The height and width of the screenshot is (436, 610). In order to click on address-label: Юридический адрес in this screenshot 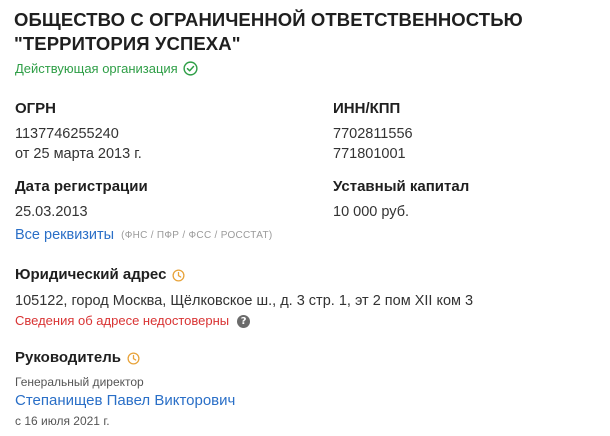, I will do `click(91, 274)`.